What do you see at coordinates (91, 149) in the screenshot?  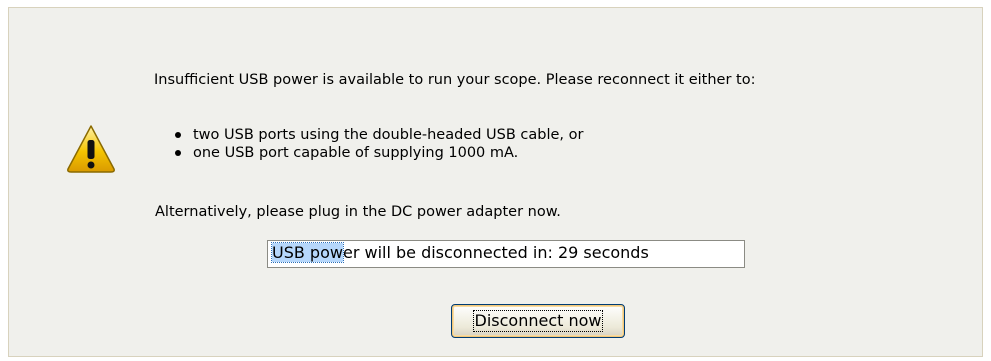 I see `warning-icon` at bounding box center [91, 149].